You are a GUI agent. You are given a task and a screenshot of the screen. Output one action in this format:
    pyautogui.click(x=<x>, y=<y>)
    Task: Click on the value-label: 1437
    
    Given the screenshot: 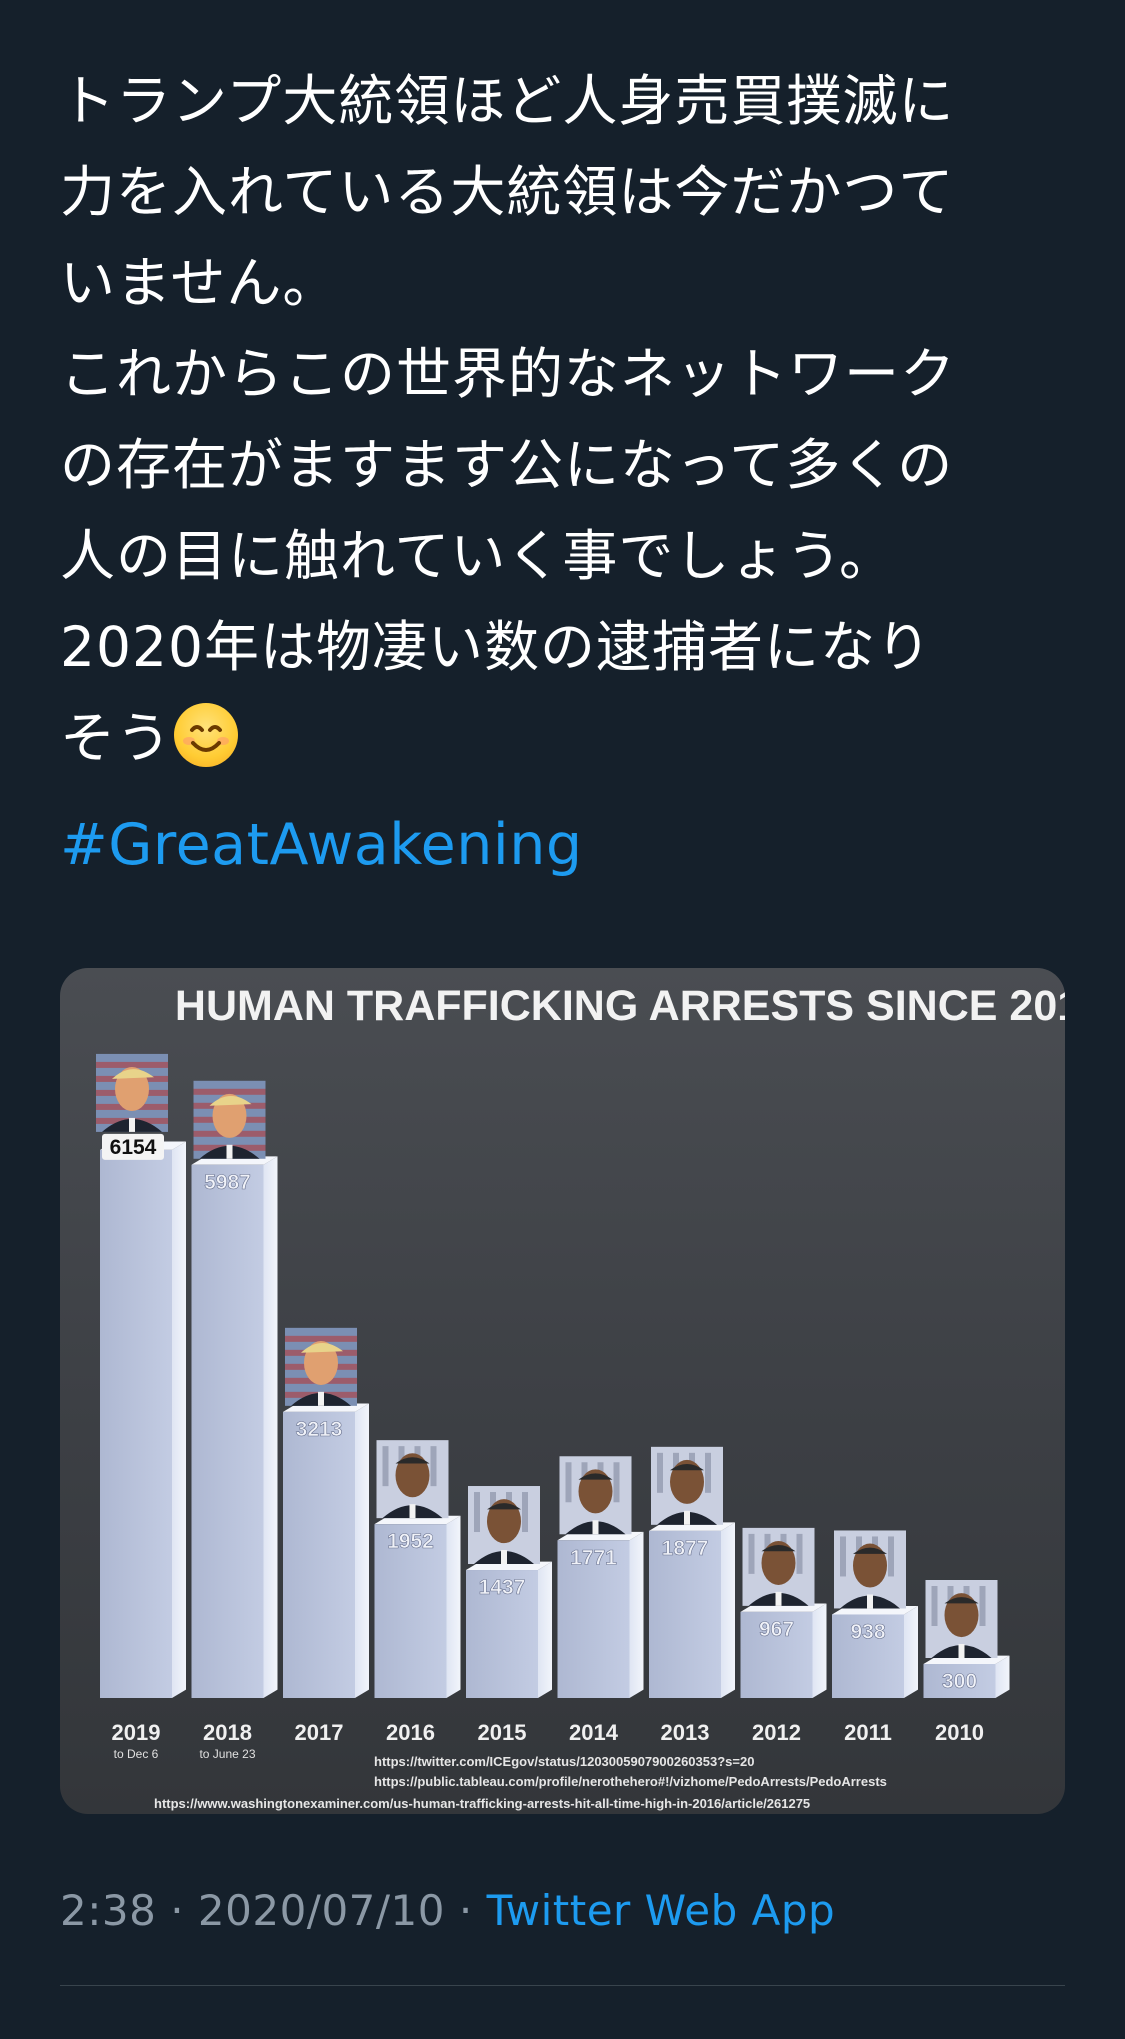 What is the action you would take?
    pyautogui.click(x=502, y=1587)
    